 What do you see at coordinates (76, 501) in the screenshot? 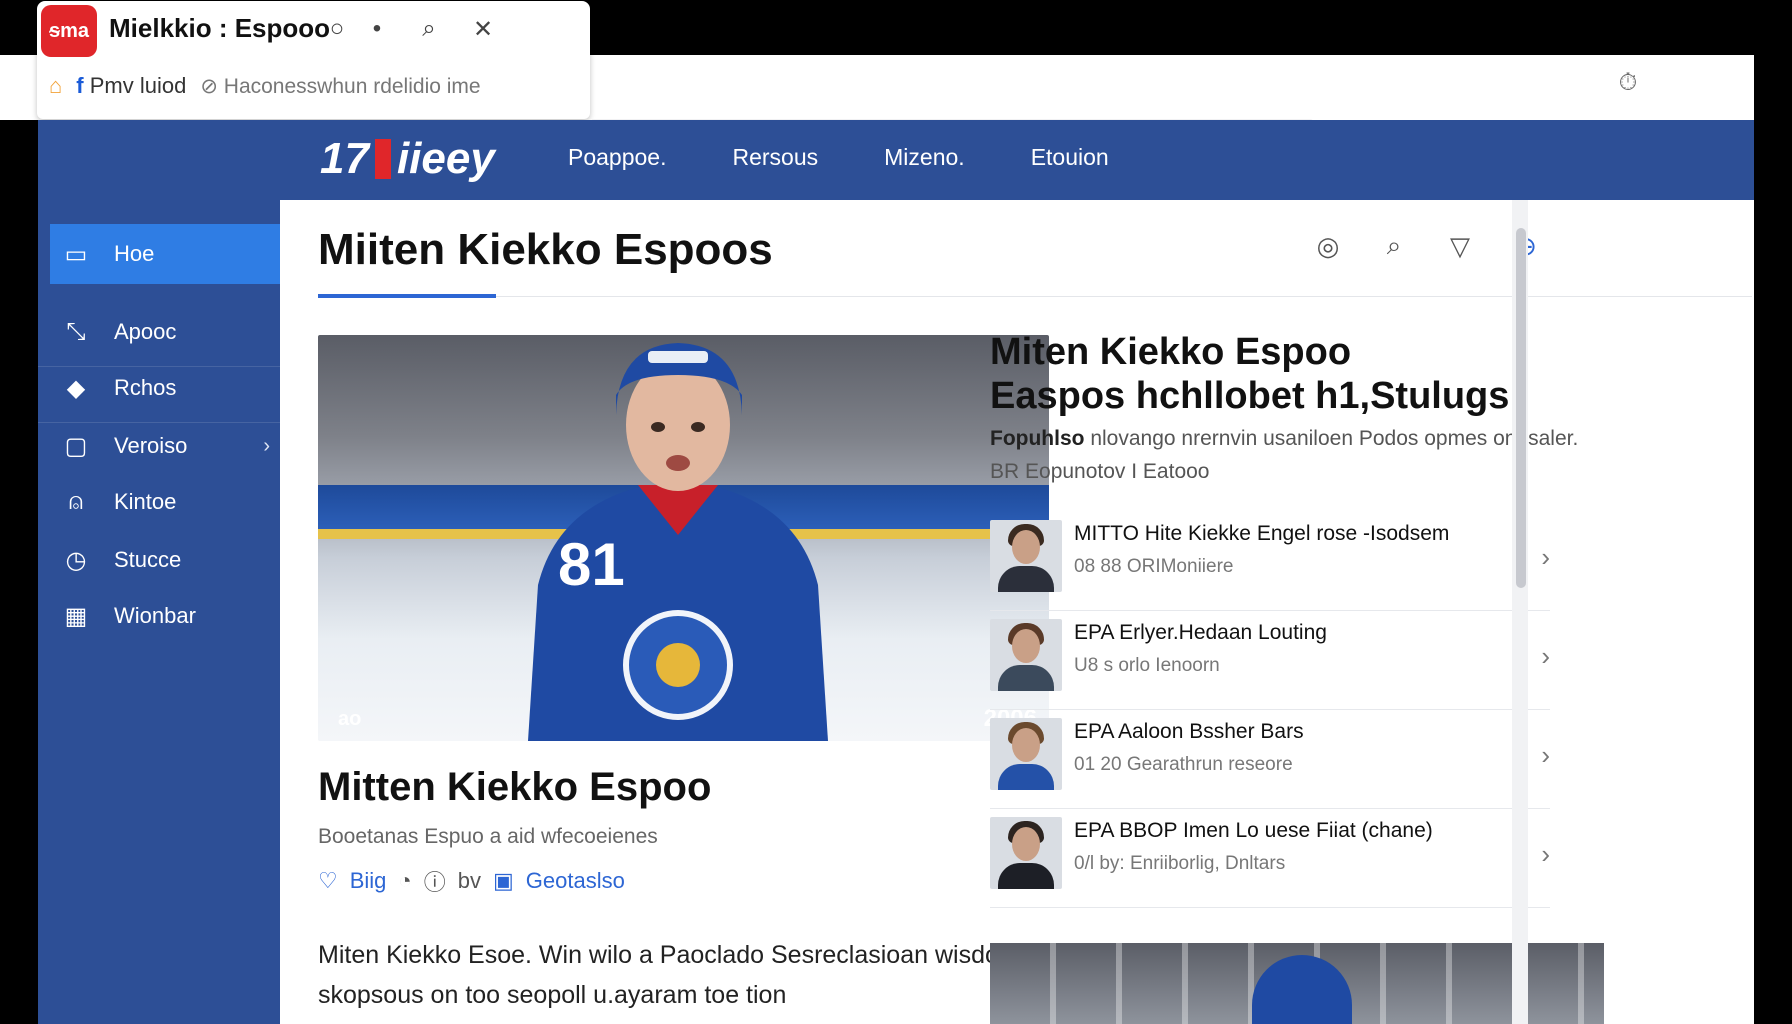
I see `bell-icon: ⍝` at bounding box center [76, 501].